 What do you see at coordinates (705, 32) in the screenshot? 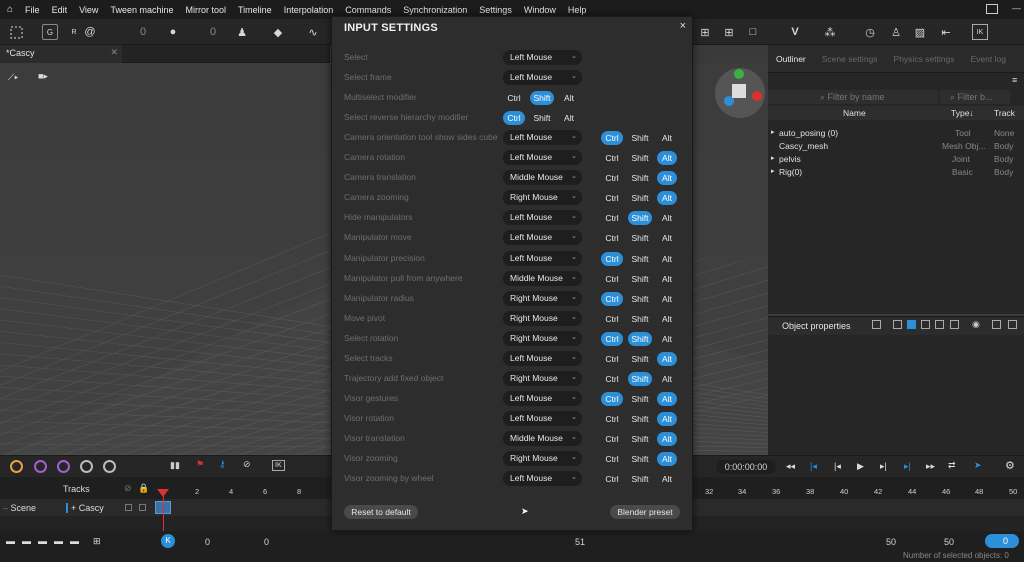
I see `grid-icon: ⊞` at bounding box center [705, 32].